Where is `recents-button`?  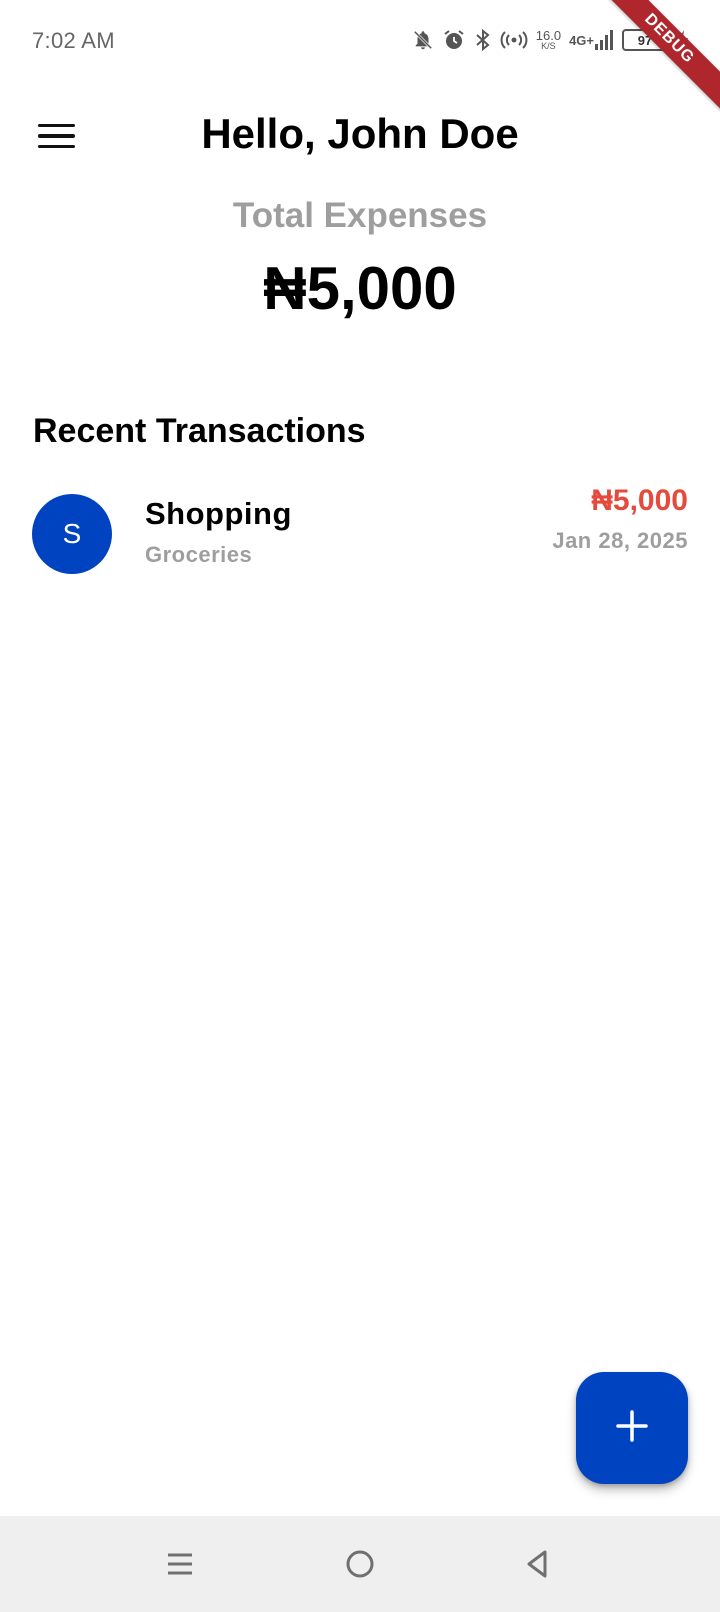 recents-button is located at coordinates (180, 1566).